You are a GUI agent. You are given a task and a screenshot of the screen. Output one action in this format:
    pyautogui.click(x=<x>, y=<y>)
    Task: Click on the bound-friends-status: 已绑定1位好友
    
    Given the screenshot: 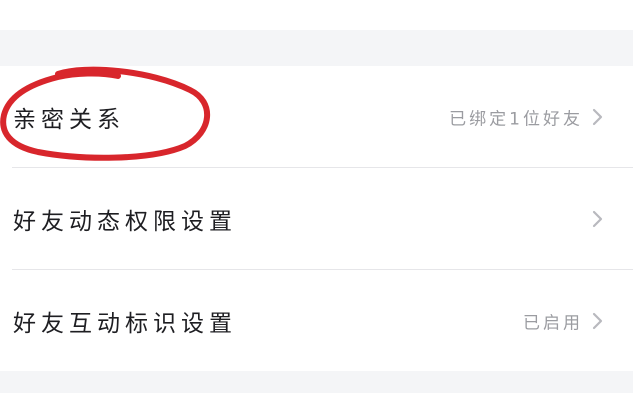 What is the action you would take?
    pyautogui.click(x=516, y=119)
    